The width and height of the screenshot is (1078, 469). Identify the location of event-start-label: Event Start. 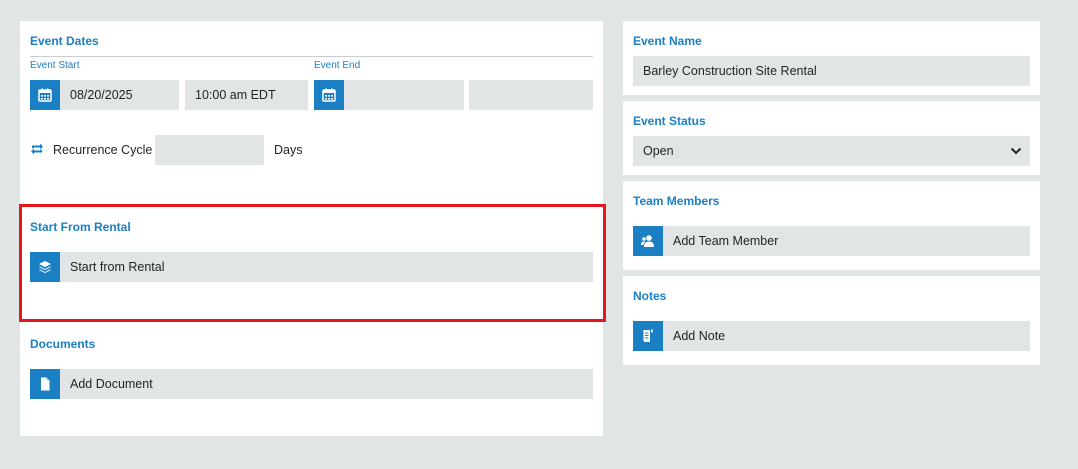
(55, 65).